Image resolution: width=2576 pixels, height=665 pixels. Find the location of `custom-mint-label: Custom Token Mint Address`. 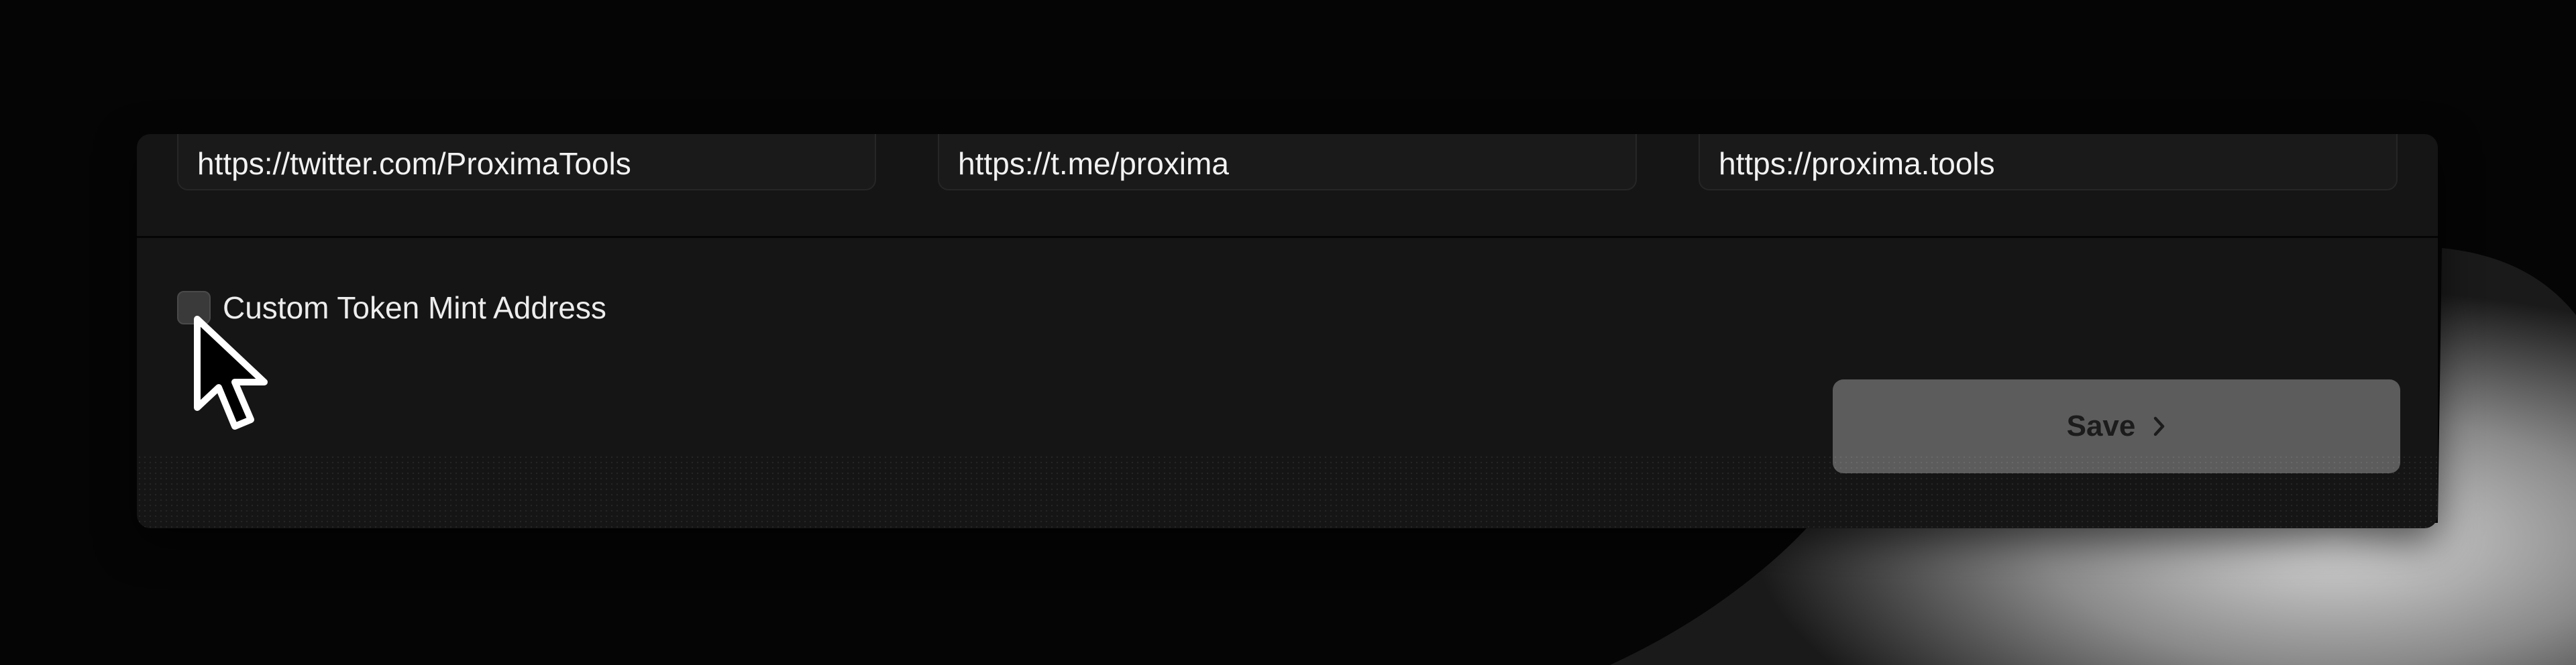

custom-mint-label: Custom Token Mint Address is located at coordinates (414, 307).